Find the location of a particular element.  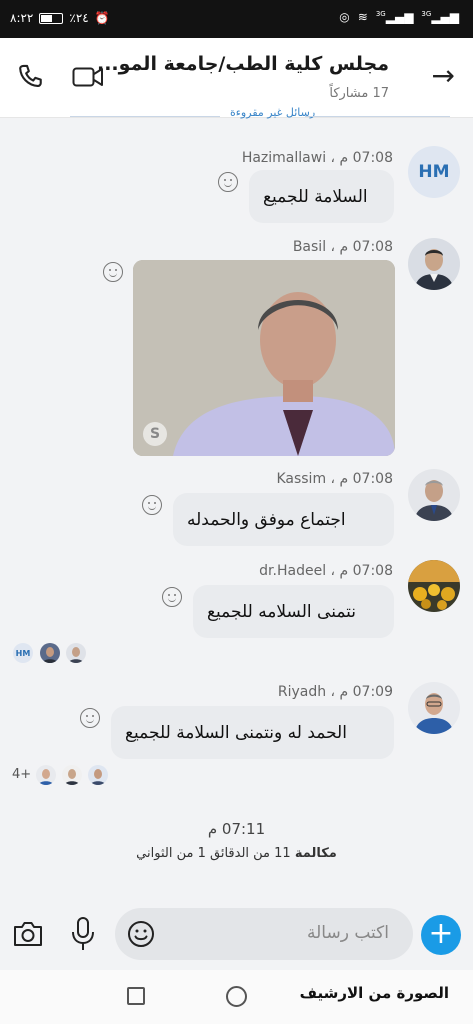

wifi-icon: ≋ is located at coordinates (362, 17).